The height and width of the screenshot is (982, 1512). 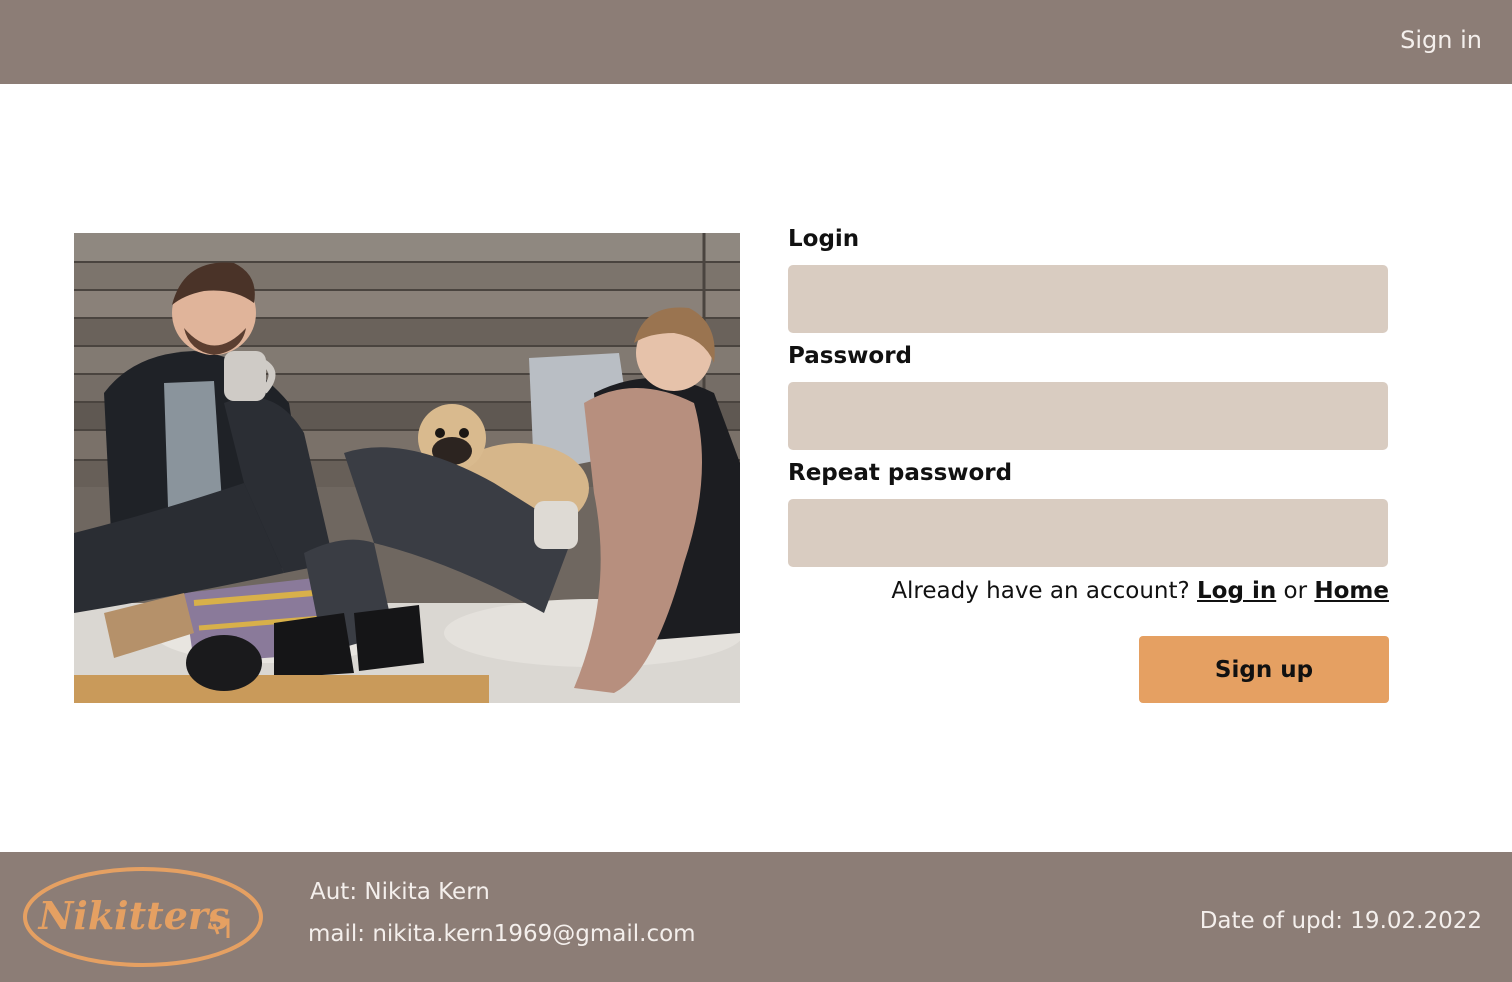 I want to click on sign-in-link: Sign in, so click(x=1441, y=40).